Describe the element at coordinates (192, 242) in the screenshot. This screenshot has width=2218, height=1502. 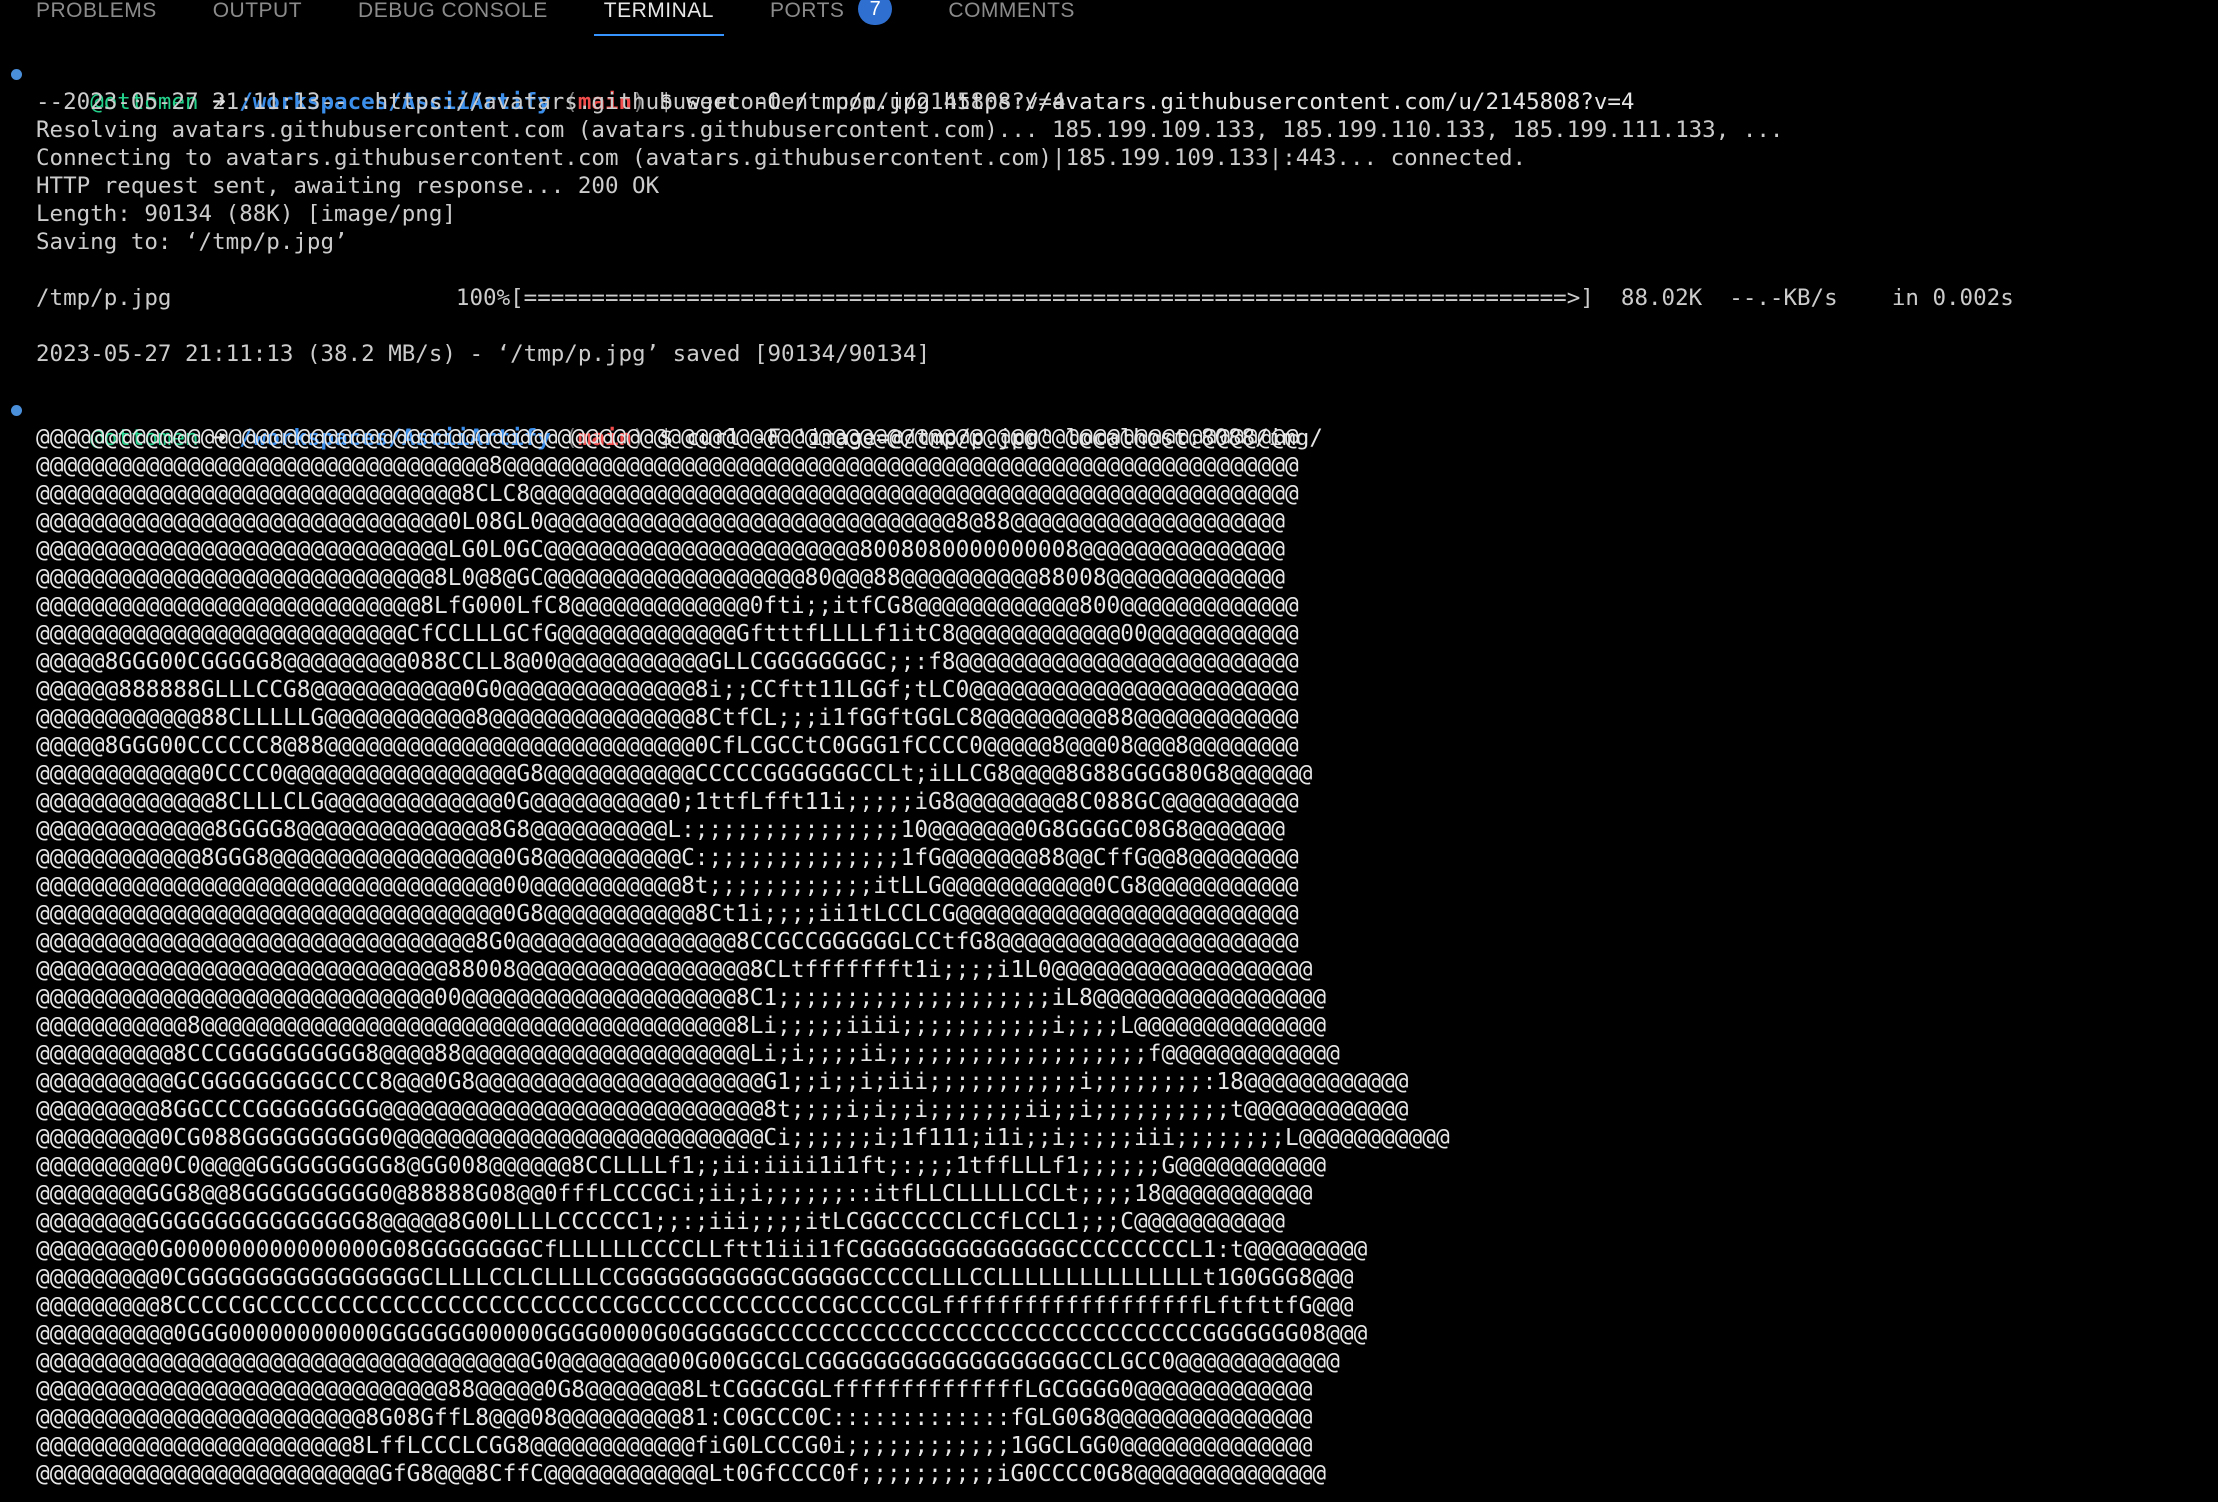
I see `wget-output-line: Saving to: ‘/tmp/p.jpg’` at that location.